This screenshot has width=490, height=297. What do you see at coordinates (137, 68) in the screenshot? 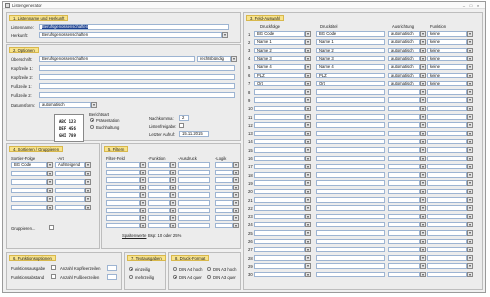
I see `kopfzeile1-input` at bounding box center [137, 68].